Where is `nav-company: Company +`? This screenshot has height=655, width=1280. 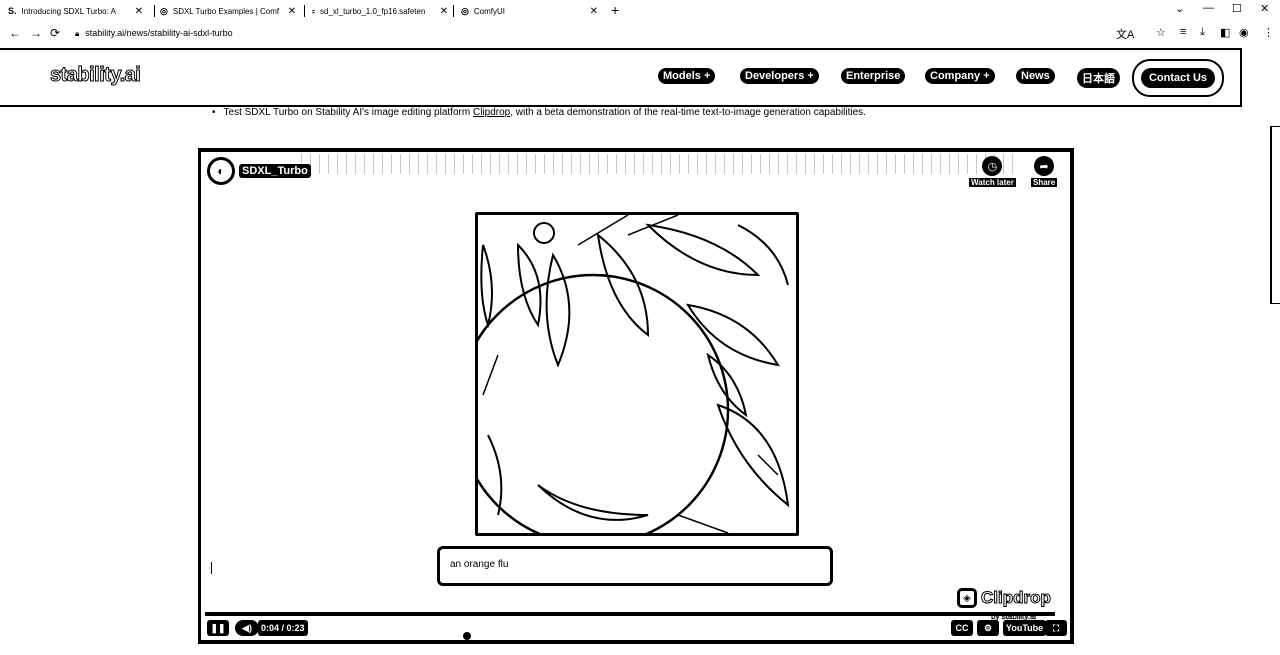 nav-company: Company + is located at coordinates (960, 76).